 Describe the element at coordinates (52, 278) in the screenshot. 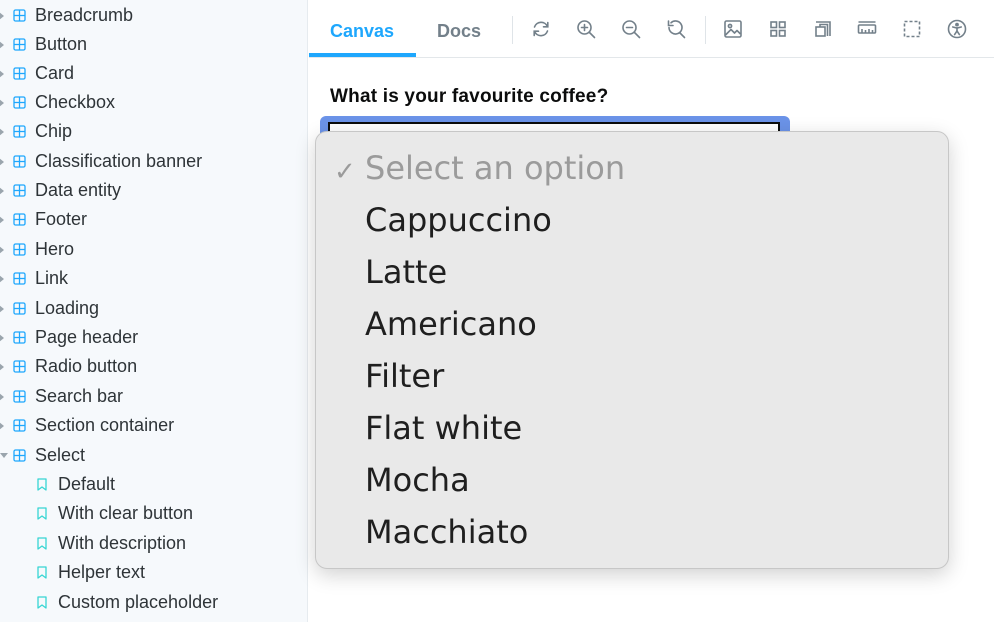

I see `sidebar-item-label: Link` at that location.